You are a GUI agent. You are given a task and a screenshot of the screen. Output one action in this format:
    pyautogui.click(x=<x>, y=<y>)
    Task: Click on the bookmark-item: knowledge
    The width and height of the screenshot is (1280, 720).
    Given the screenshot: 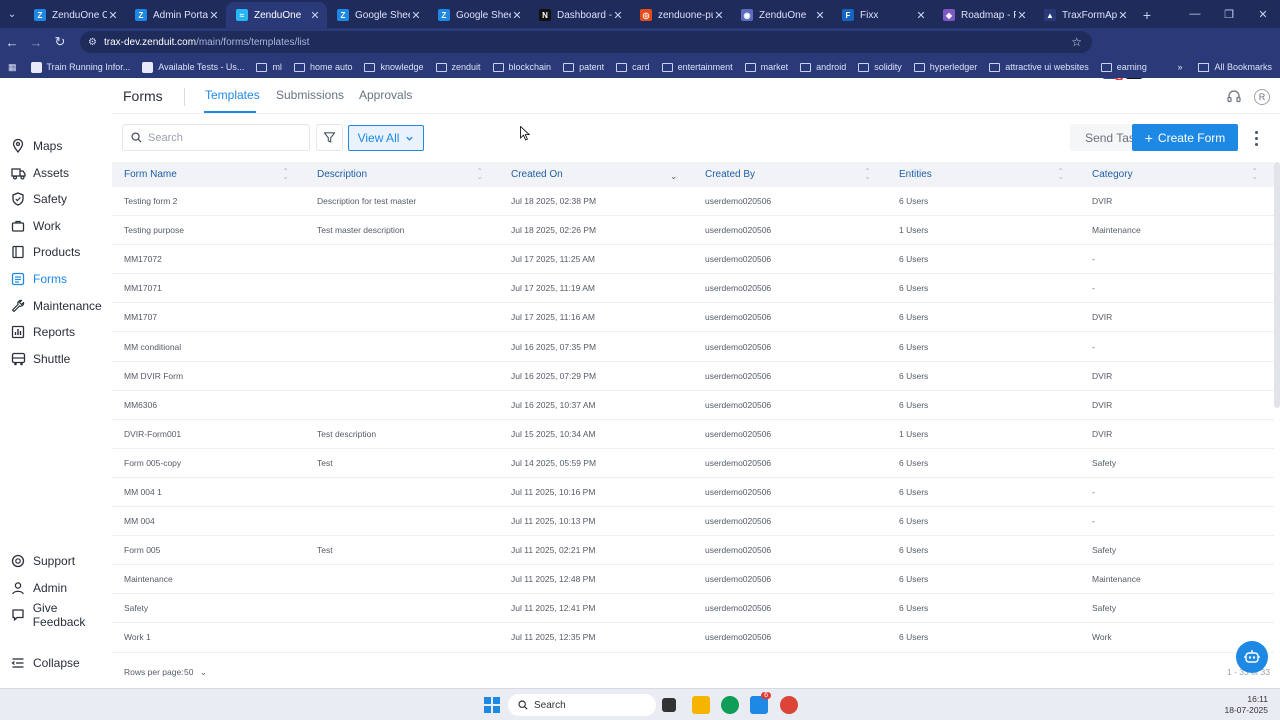 What is the action you would take?
    pyautogui.click(x=394, y=67)
    